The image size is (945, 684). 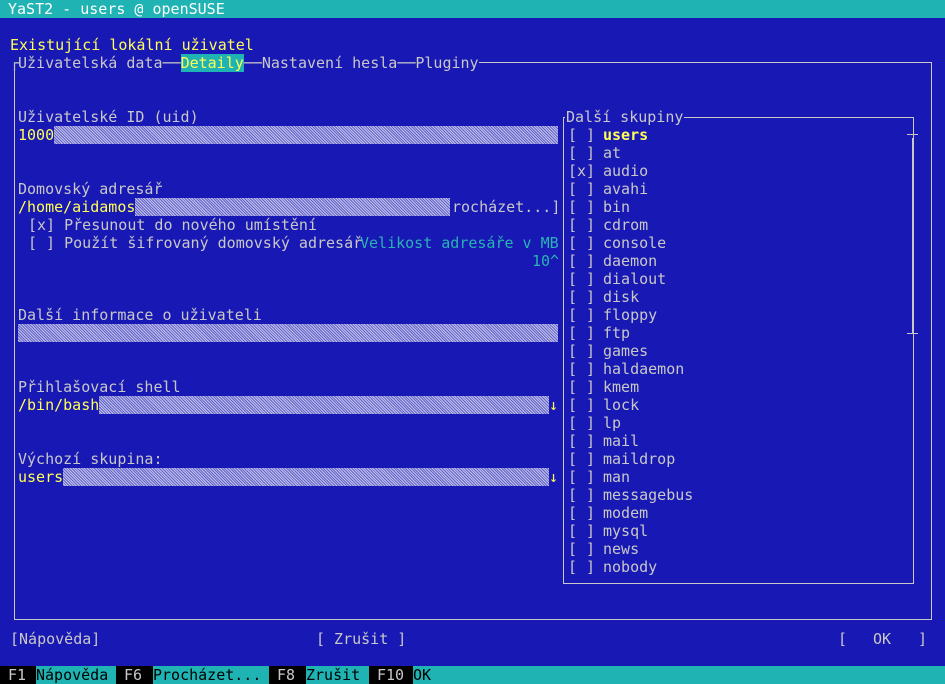 What do you see at coordinates (603, 405) in the screenshot?
I see `group-item-lock: [ ] lock` at bounding box center [603, 405].